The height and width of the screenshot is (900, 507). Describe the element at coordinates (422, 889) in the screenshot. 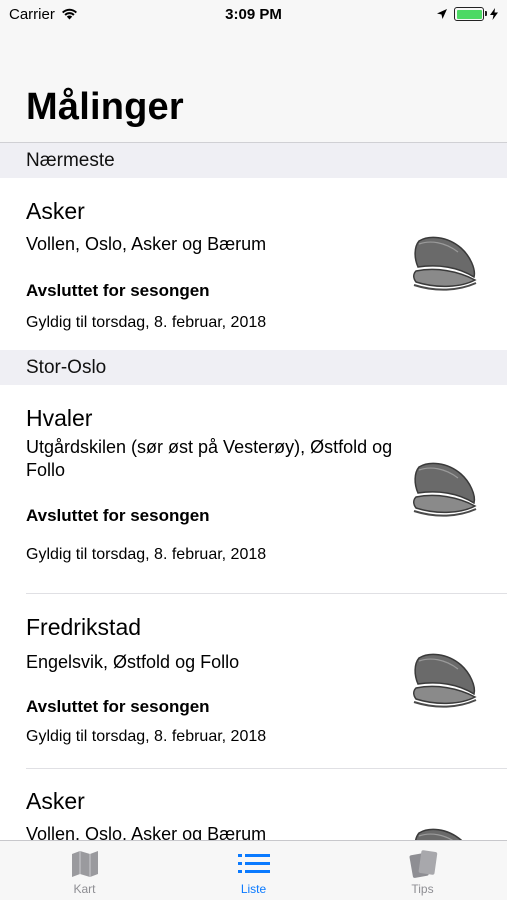

I see `tab-label: Tips` at that location.